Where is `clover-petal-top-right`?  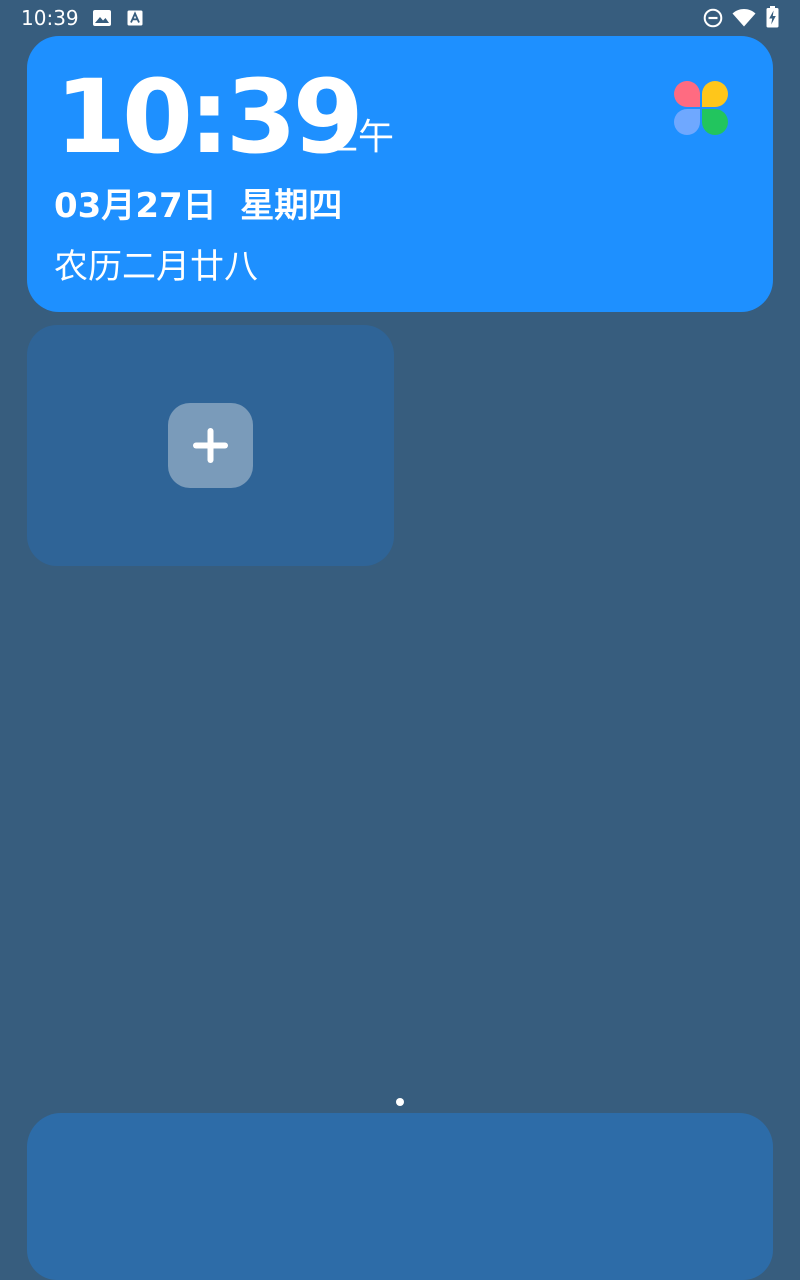 clover-petal-top-right is located at coordinates (715, 94).